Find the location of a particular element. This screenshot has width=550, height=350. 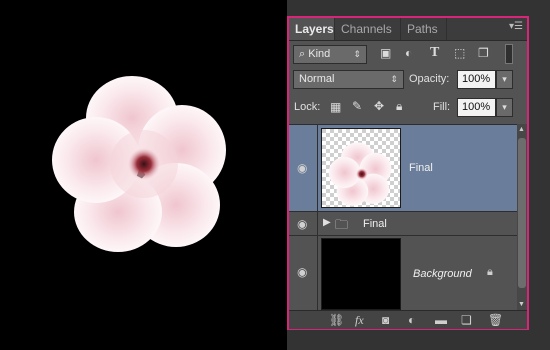

lock-label: Lock: is located at coordinates (307, 107).